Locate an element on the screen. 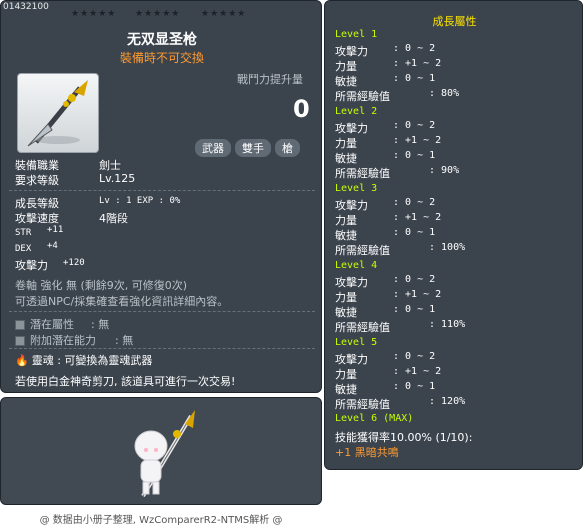 The height and width of the screenshot is (526, 585). growth-level-3-exp: 所需經驗值 : 100% is located at coordinates (400, 250).